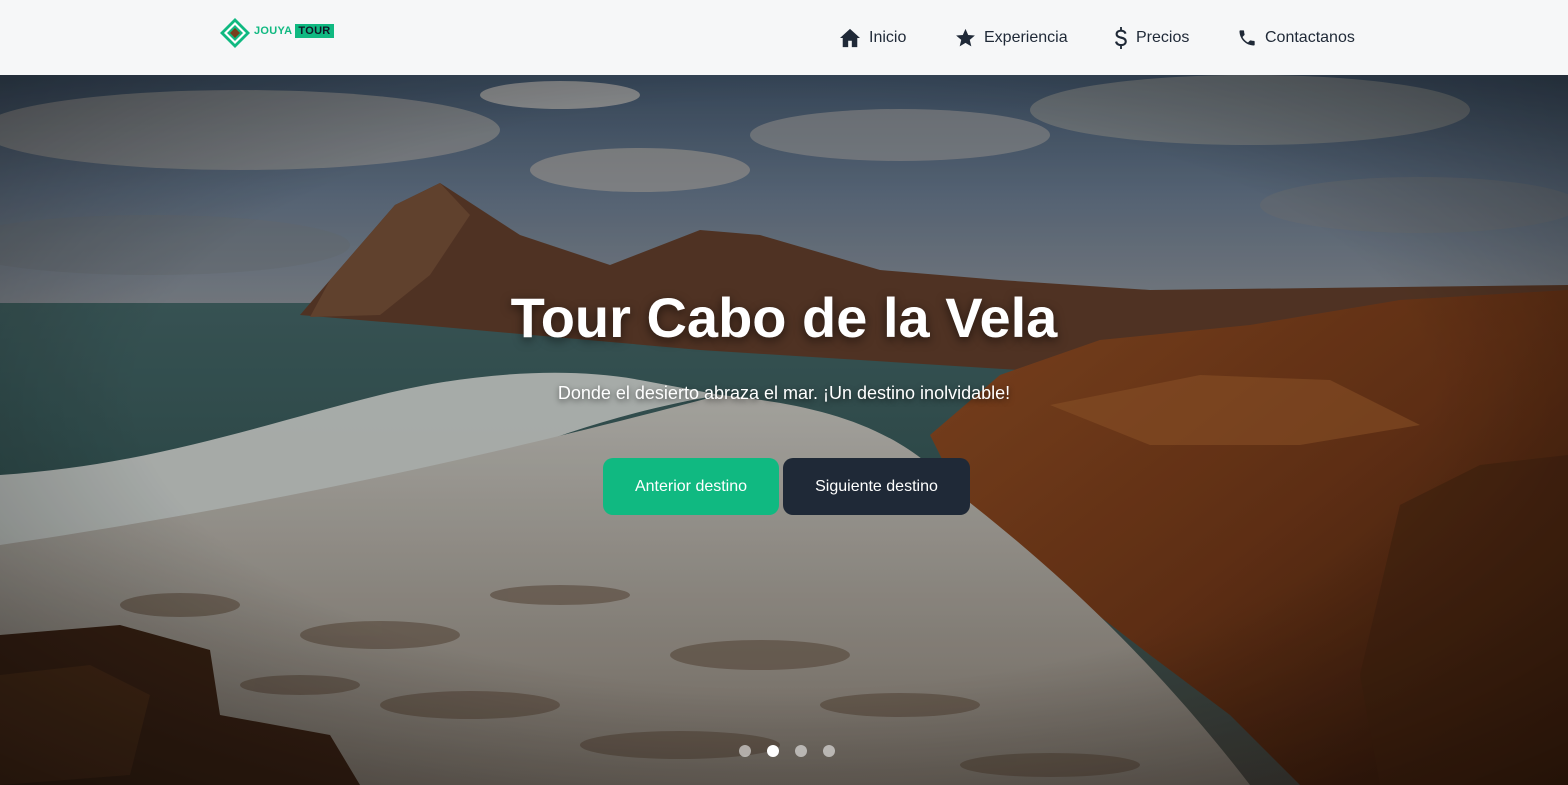 The height and width of the screenshot is (785, 1568). Describe the element at coordinates (691, 486) in the screenshot. I see `previous-destination-button: Anterior destino` at that location.